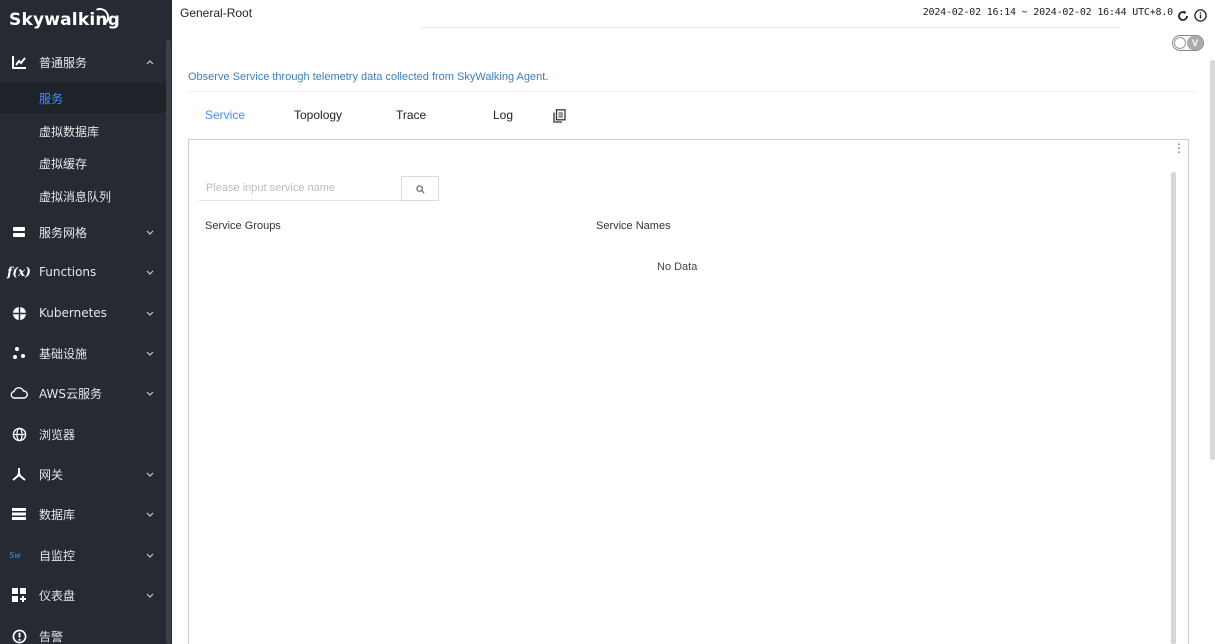 This screenshot has height=644, width=1215. I want to click on toggle-knob, so click(1180, 43).